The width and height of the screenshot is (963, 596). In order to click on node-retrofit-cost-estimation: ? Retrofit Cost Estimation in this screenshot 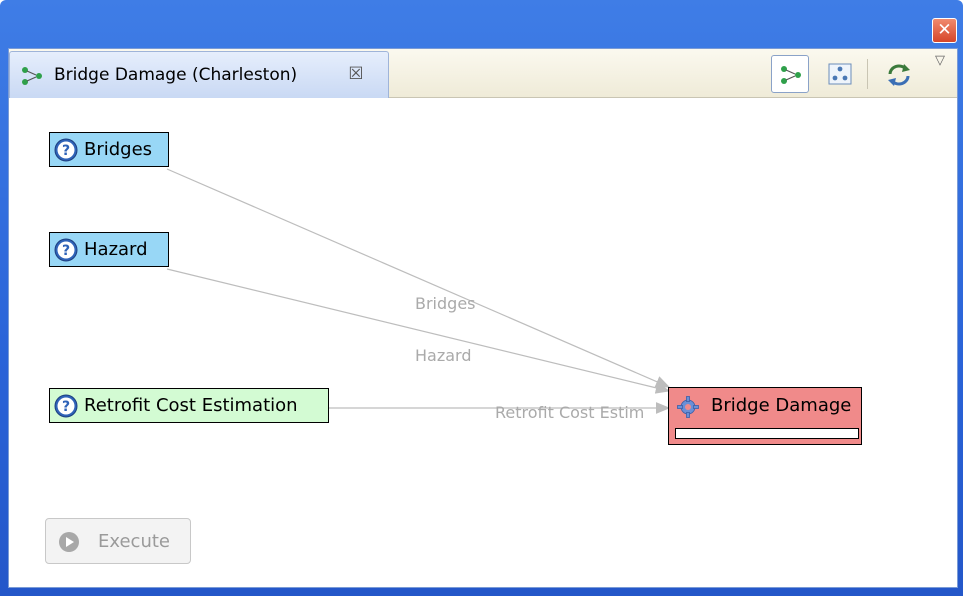, I will do `click(189, 405)`.